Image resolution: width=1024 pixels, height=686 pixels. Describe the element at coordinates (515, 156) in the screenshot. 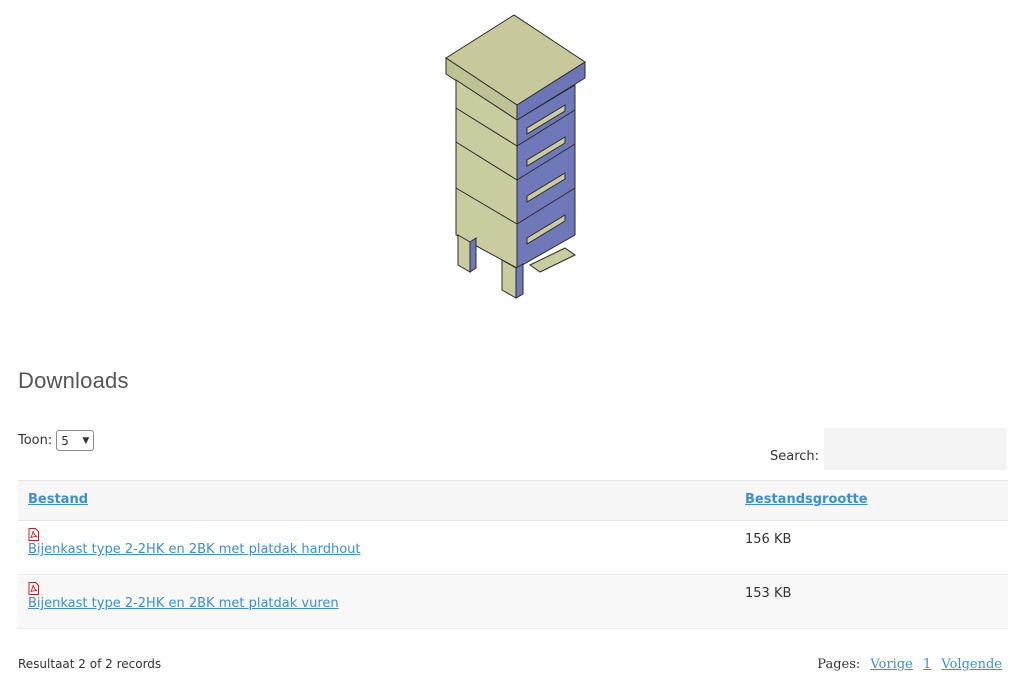

I see `beehive-illustration` at that location.